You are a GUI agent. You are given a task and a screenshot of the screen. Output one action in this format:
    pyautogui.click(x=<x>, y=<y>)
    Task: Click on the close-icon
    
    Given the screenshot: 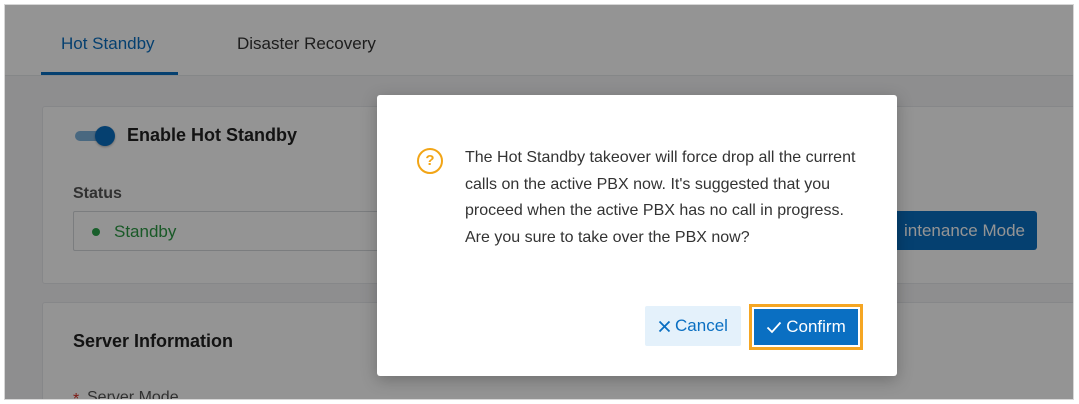 What is the action you would take?
    pyautogui.click(x=664, y=326)
    